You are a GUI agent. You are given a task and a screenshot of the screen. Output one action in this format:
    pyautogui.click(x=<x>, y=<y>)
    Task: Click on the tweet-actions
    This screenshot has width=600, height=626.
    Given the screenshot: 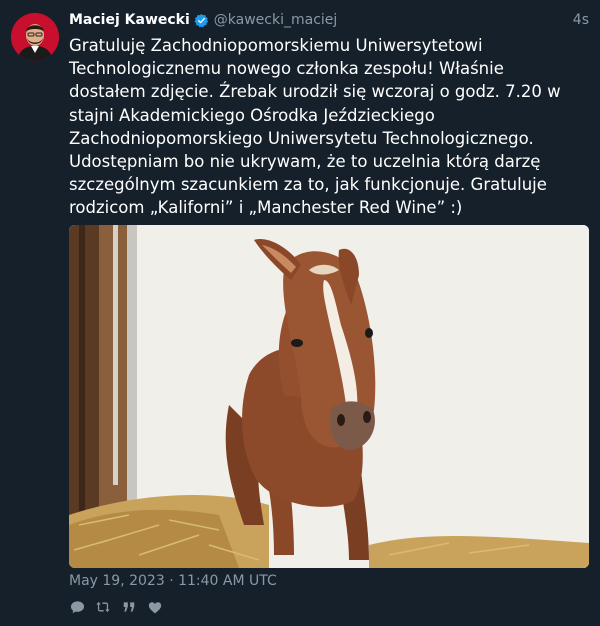 What is the action you would take?
    pyautogui.click(x=116, y=607)
    